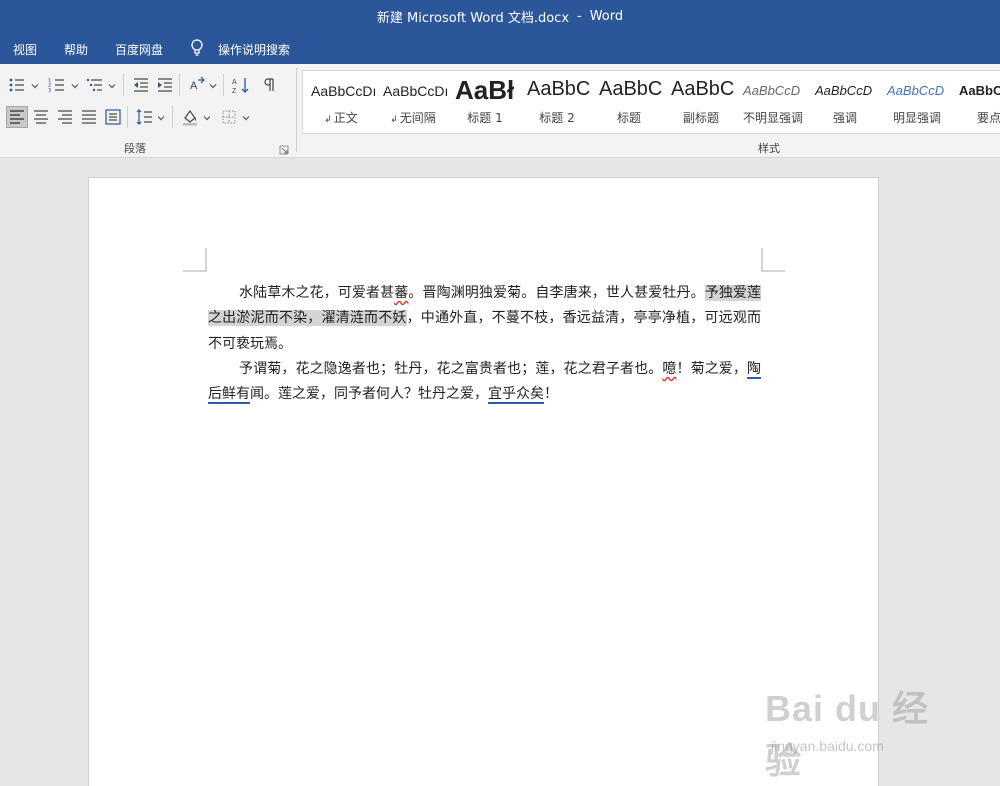  I want to click on style-title: AaBbC 标题, so click(629, 102).